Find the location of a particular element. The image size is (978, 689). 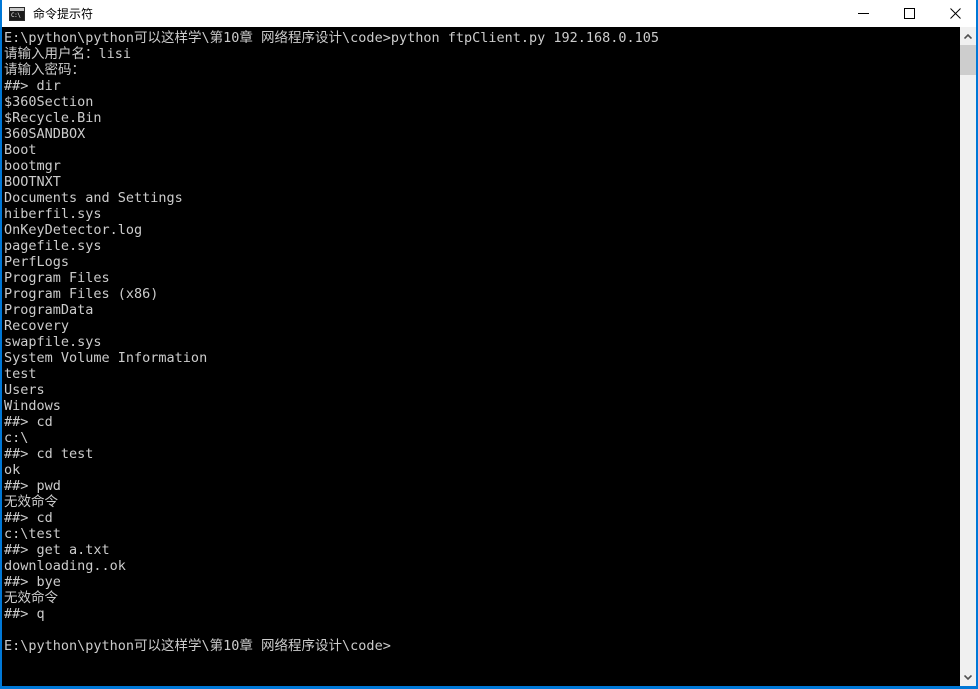

cmd-icon-glyph: C:\ is located at coordinates (16, 15).